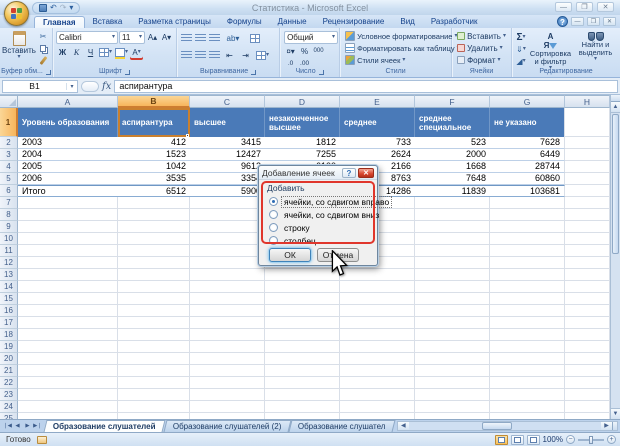  I want to click on horizontal-scrollbar: ◀ ▶, so click(507, 426).